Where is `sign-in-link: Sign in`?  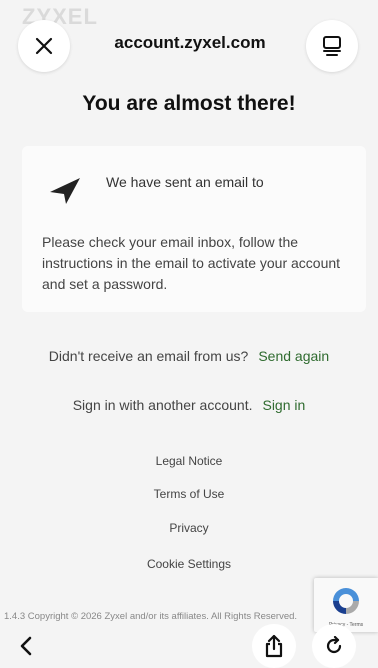 sign-in-link: Sign in is located at coordinates (283, 405).